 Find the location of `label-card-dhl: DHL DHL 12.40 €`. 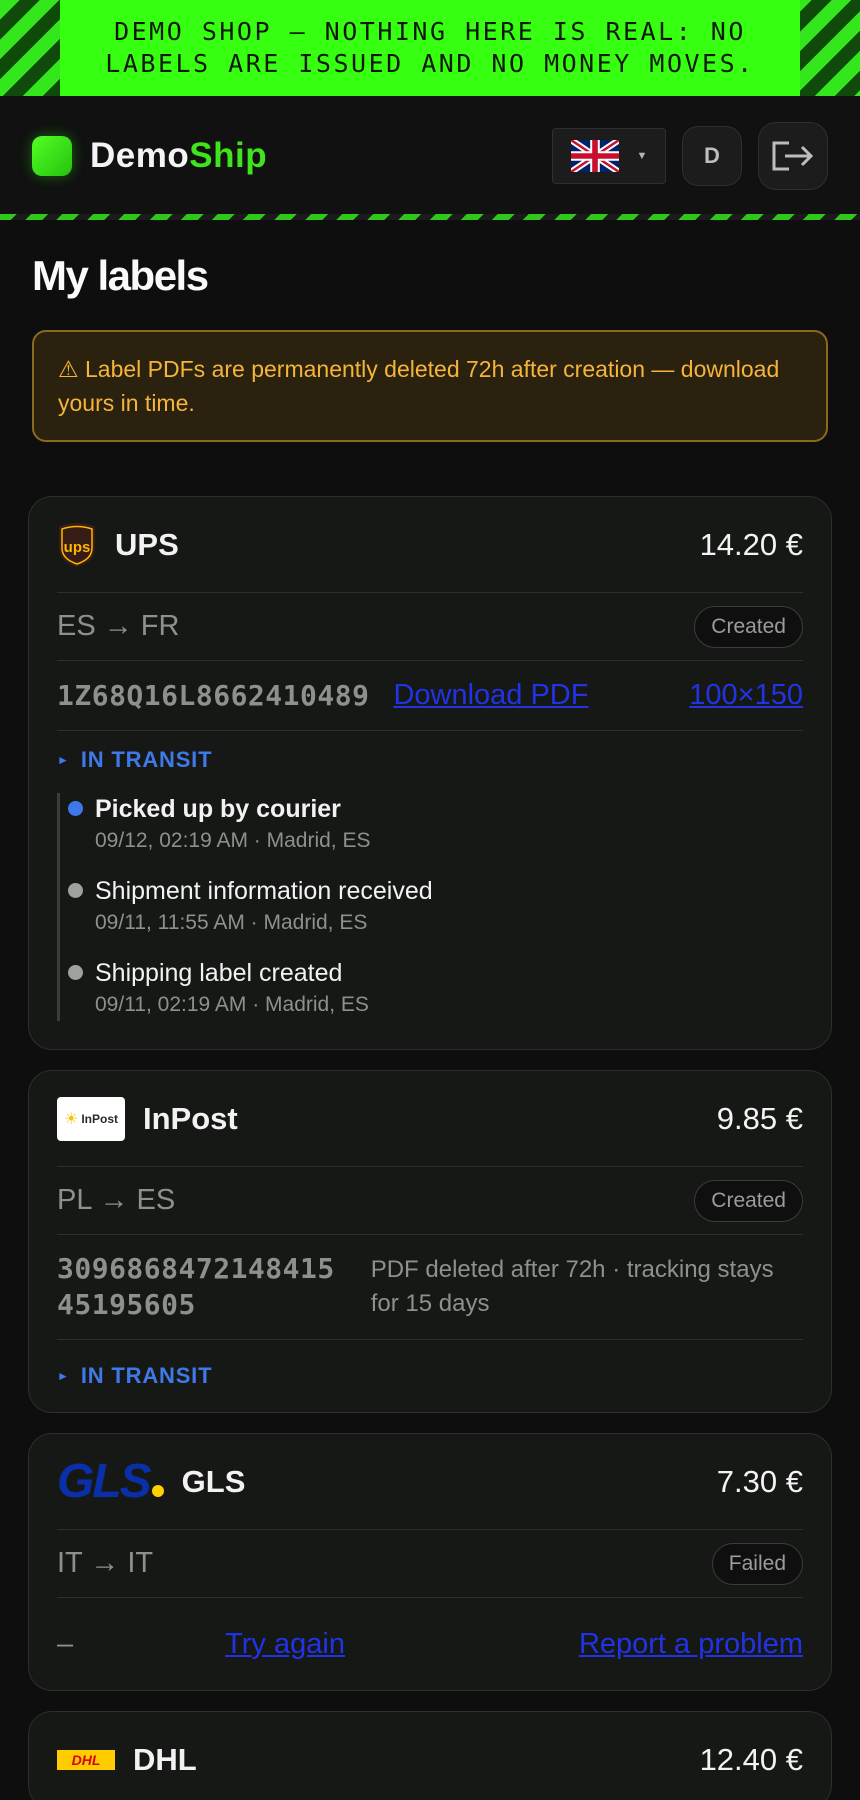

label-card-dhl: DHL DHL 12.40 € is located at coordinates (430, 1755).